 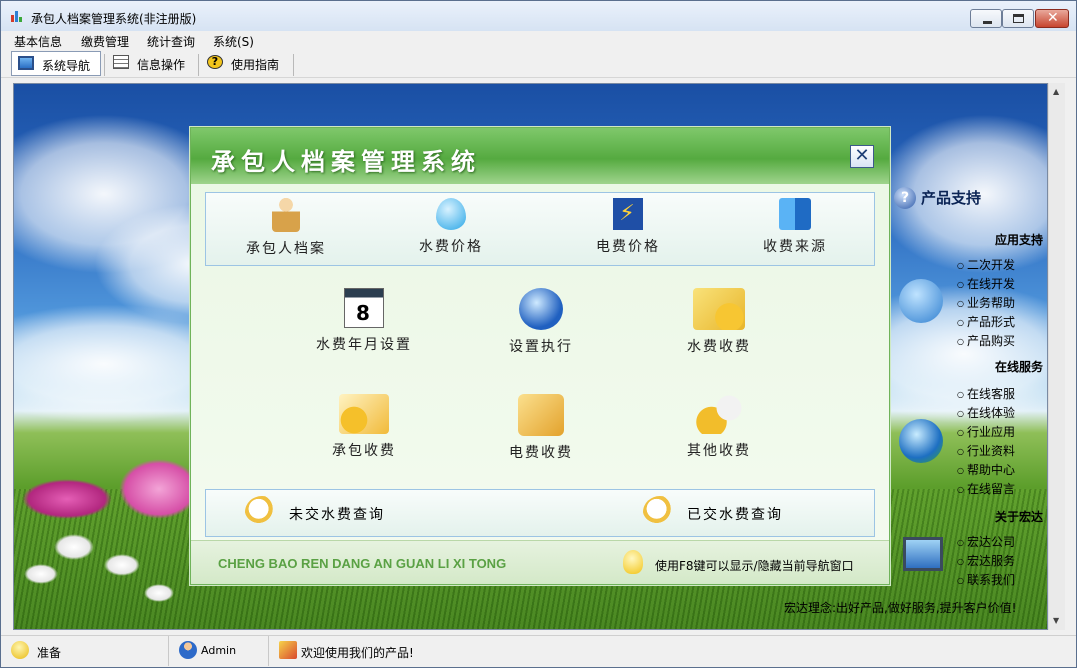 What do you see at coordinates (171, 41) in the screenshot?
I see `menu-statistics: 统计查询` at bounding box center [171, 41].